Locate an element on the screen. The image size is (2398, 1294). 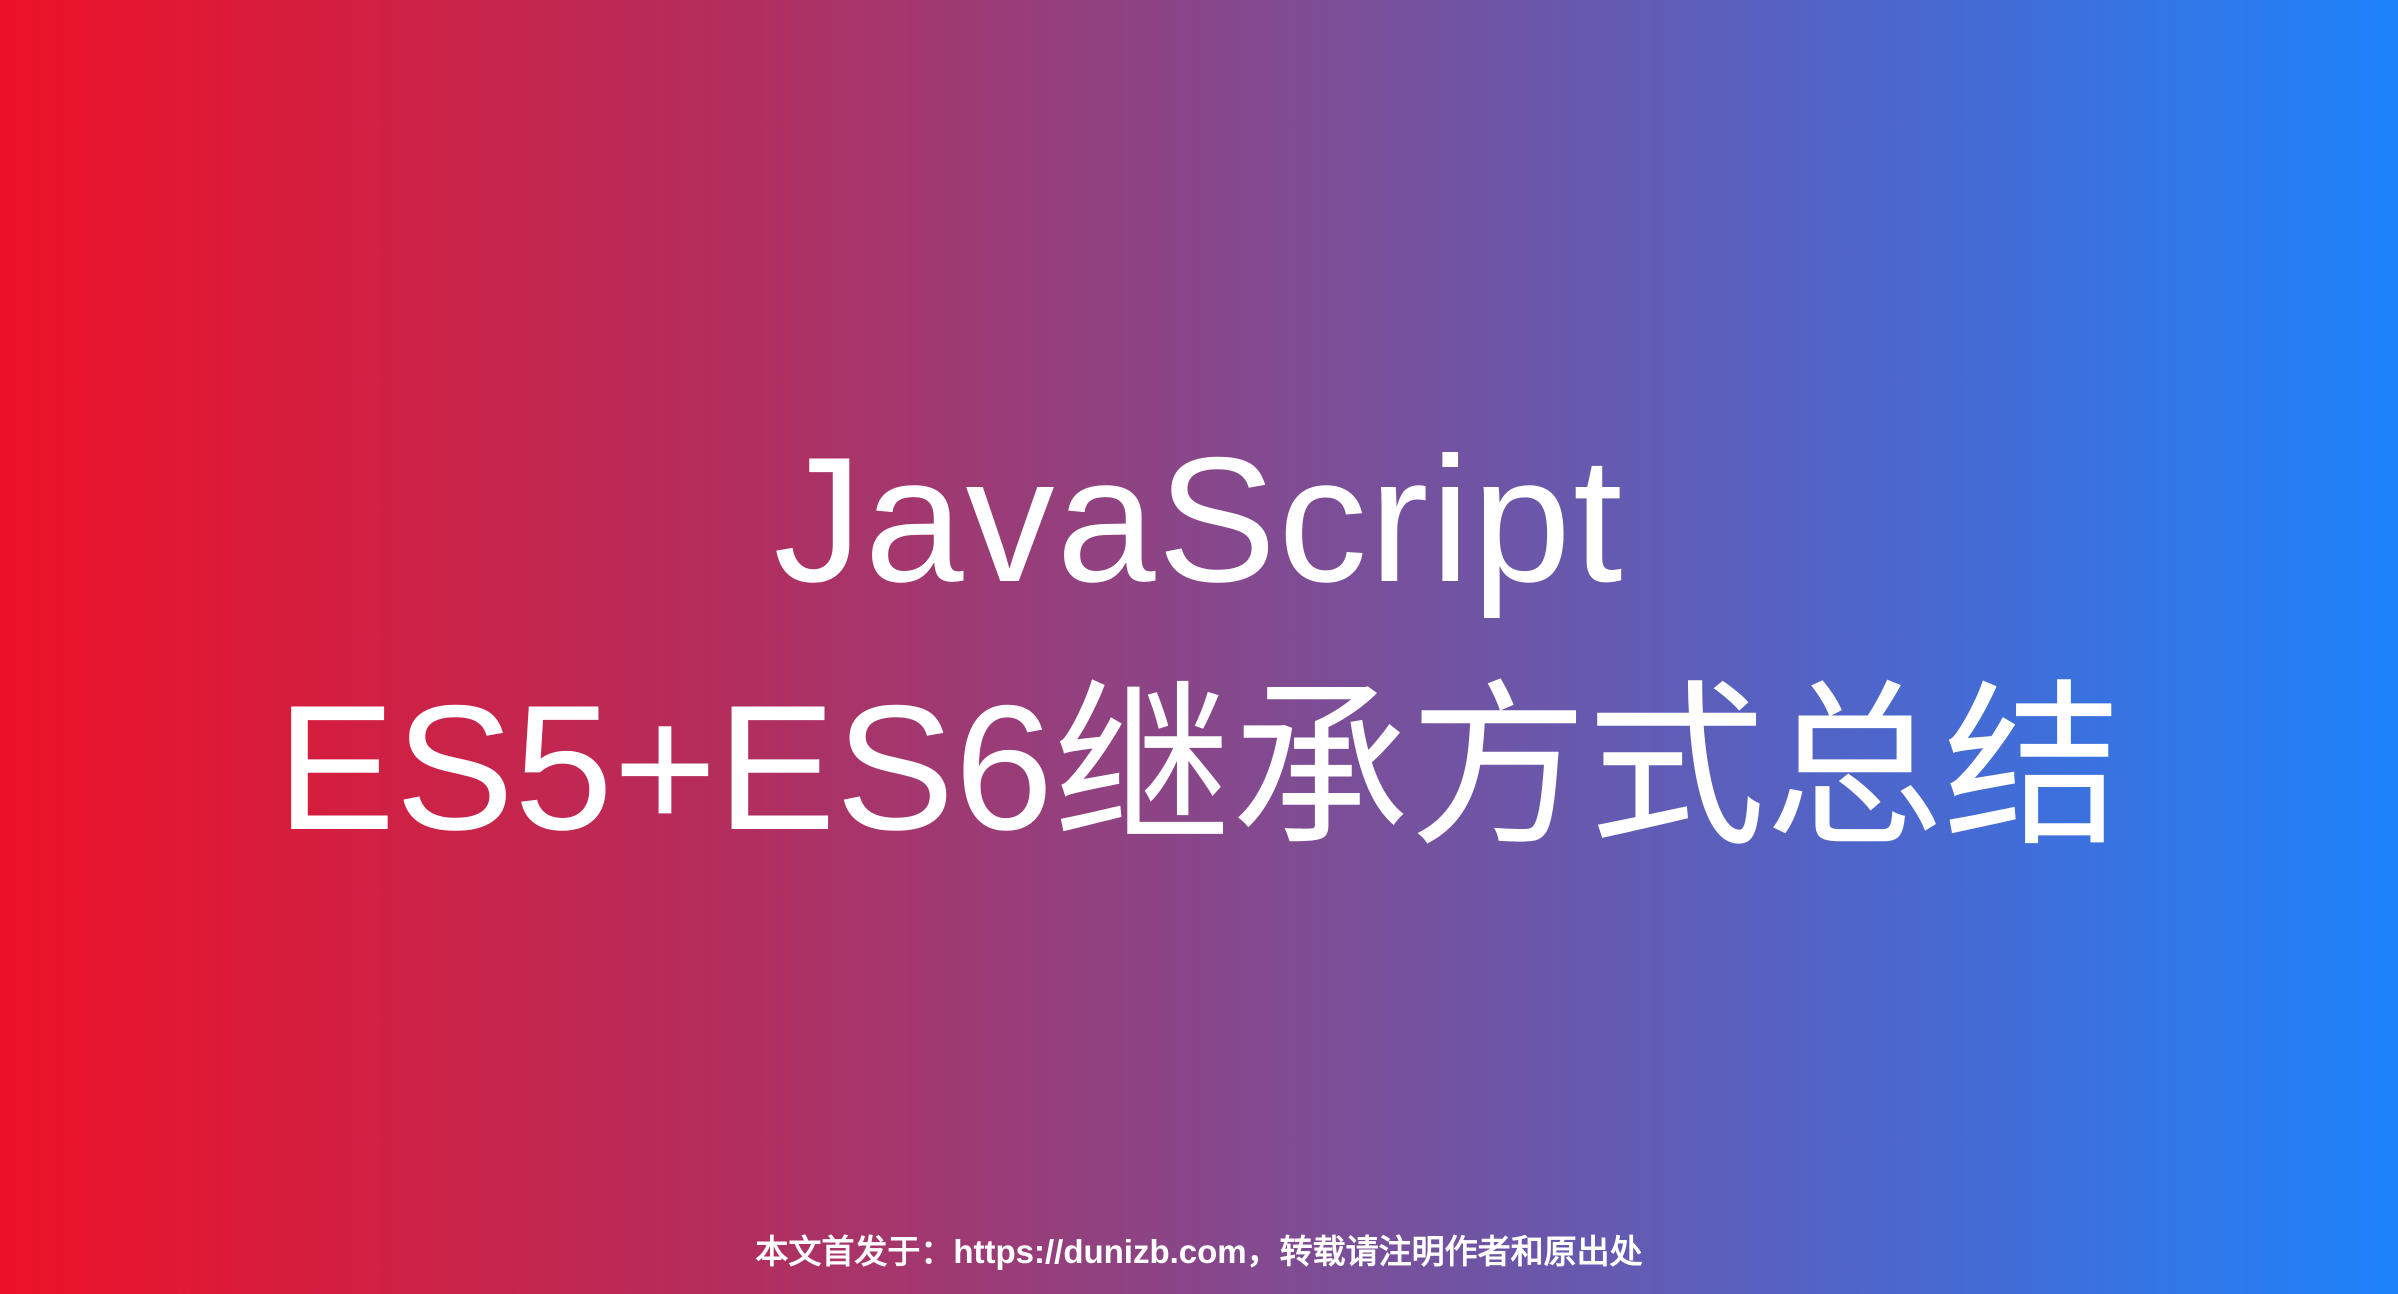
title-line-1: JavaScript is located at coordinates (1199, 519).